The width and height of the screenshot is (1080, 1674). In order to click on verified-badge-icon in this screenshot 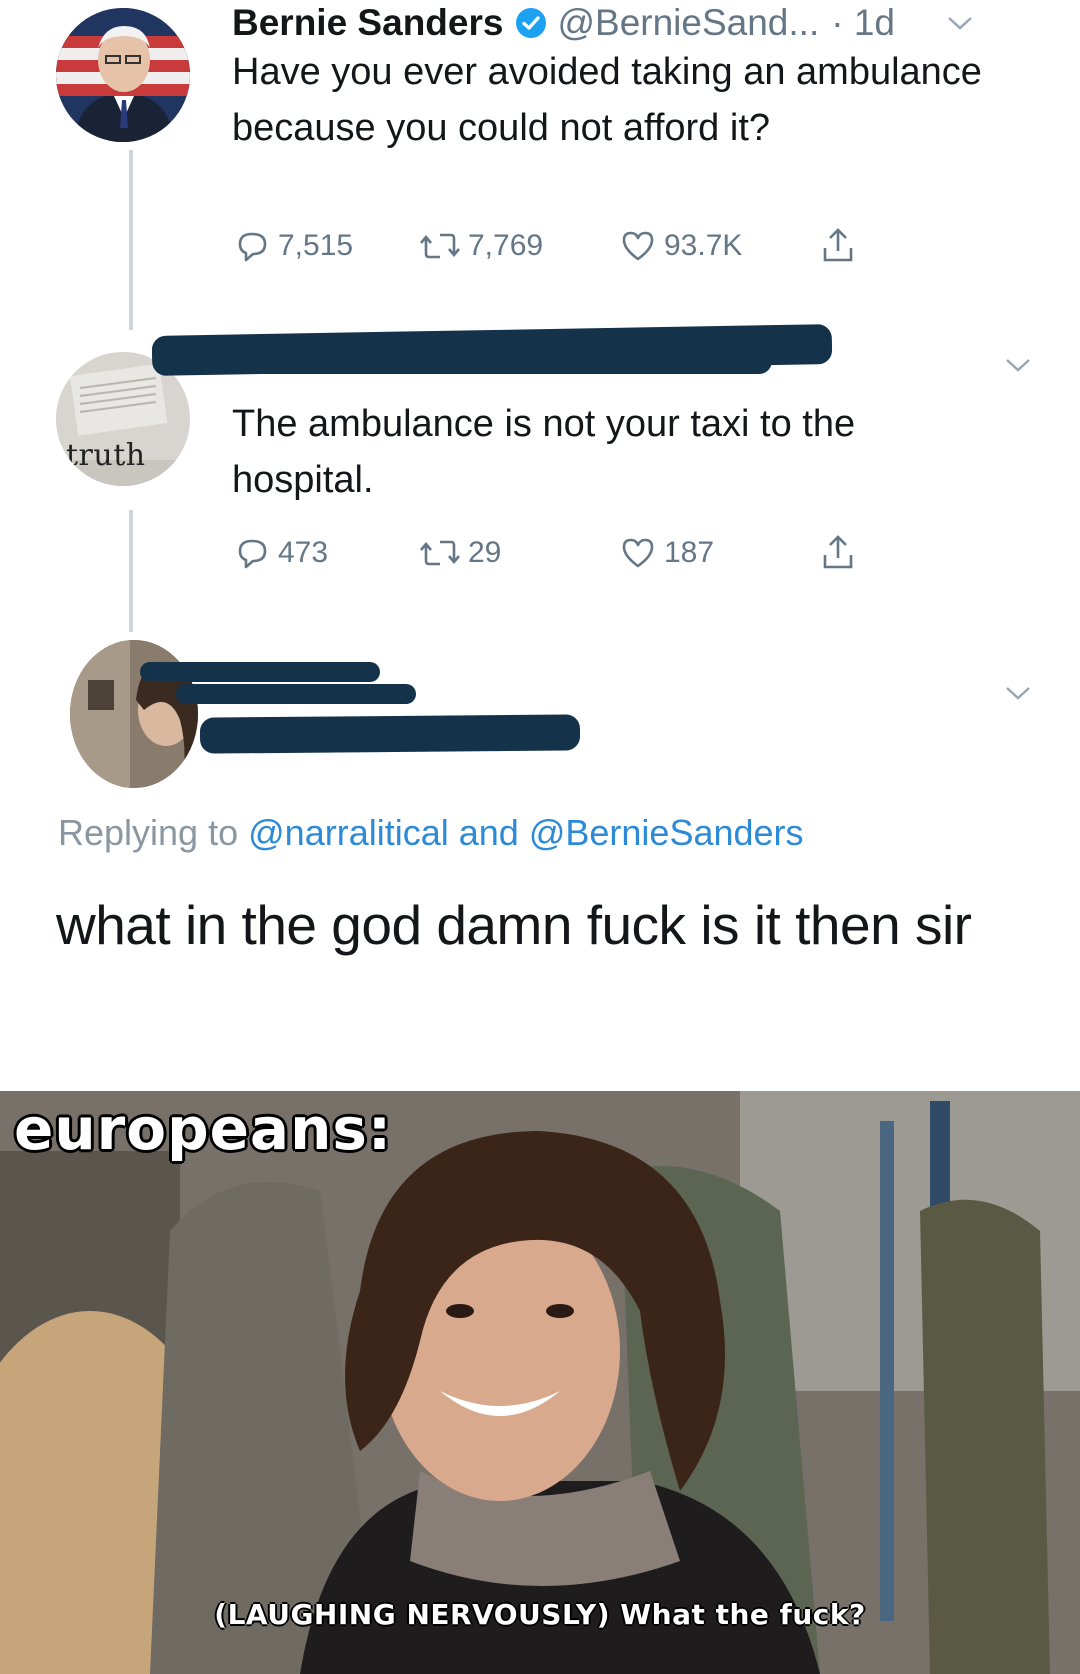, I will do `click(531, 23)`.